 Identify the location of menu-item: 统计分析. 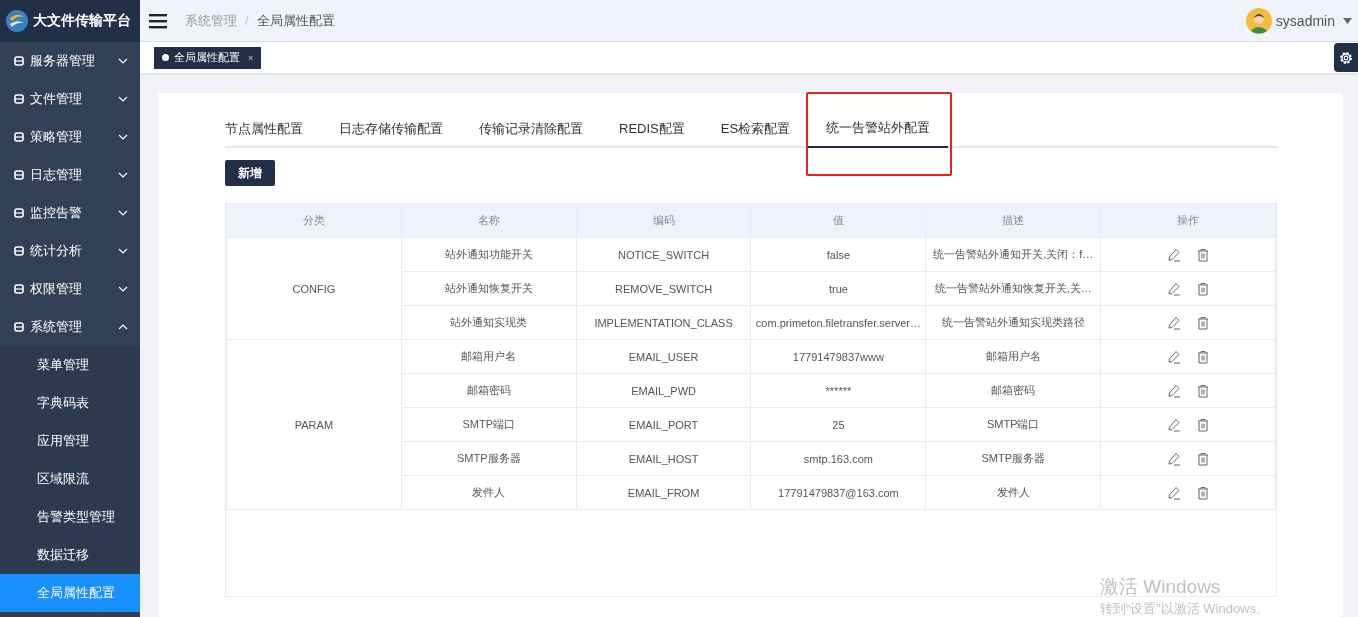
(70, 251).